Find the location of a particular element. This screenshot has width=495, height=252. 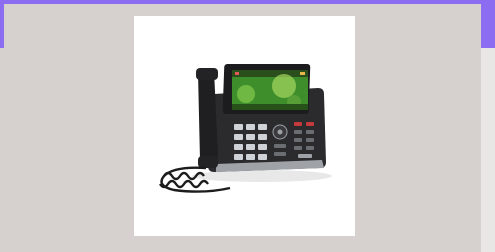

right-edge-strip is located at coordinates (488, 150).